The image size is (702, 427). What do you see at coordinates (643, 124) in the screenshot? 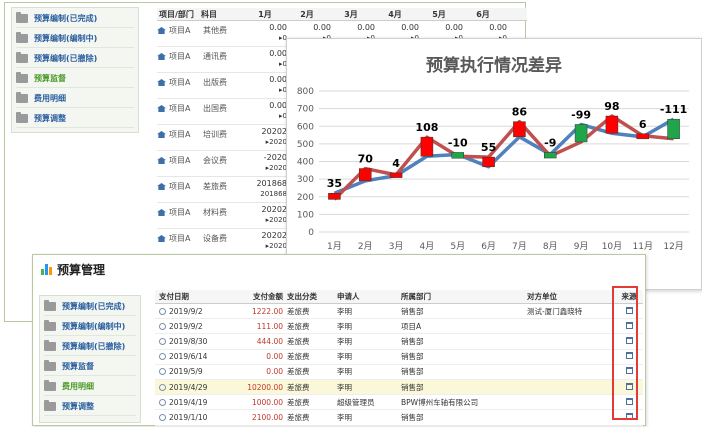
I see `diff-label: 6` at bounding box center [643, 124].